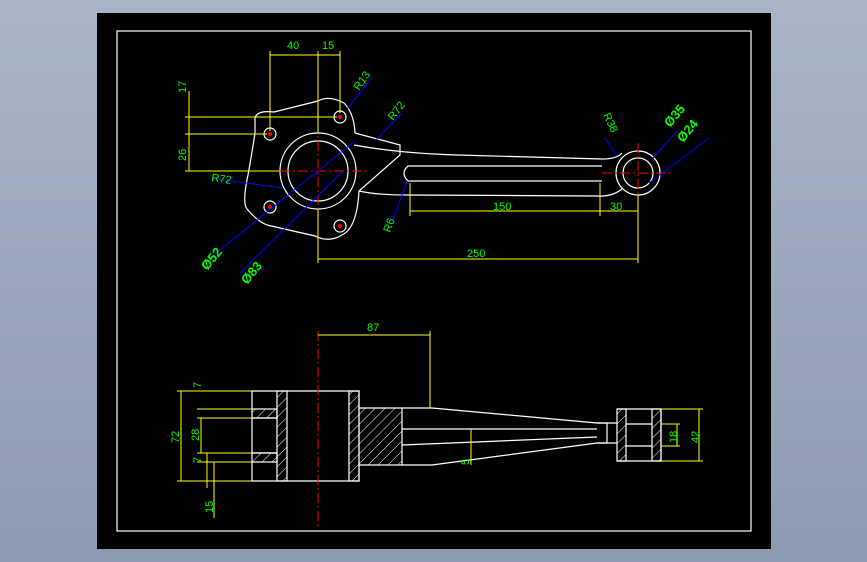 This screenshot has height=562, width=867. Describe the element at coordinates (509, 454) in the screenshot. I see `web-bottom-edge` at that location.